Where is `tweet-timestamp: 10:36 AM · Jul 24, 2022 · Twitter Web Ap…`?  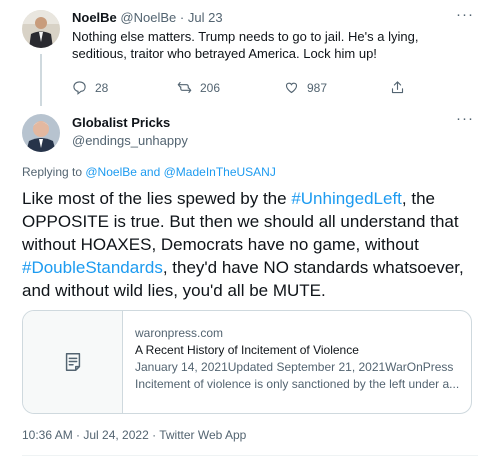
tweet-timestamp: 10:36 AM · Jul 24, 2022 · Twitter Web Ap… is located at coordinates (134, 435).